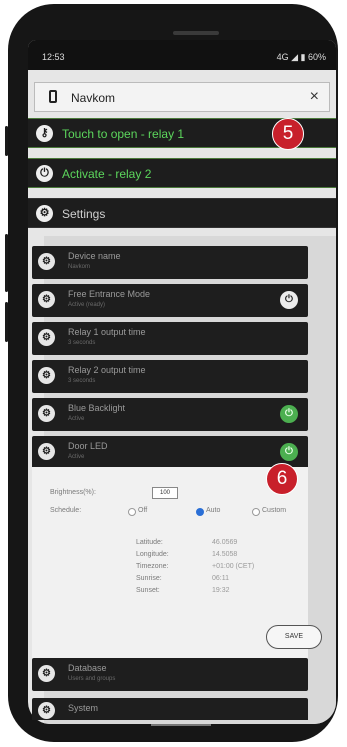 The height and width of the screenshot is (747, 347). What do you see at coordinates (87, 668) in the screenshot?
I see `setting-name: Database` at bounding box center [87, 668].